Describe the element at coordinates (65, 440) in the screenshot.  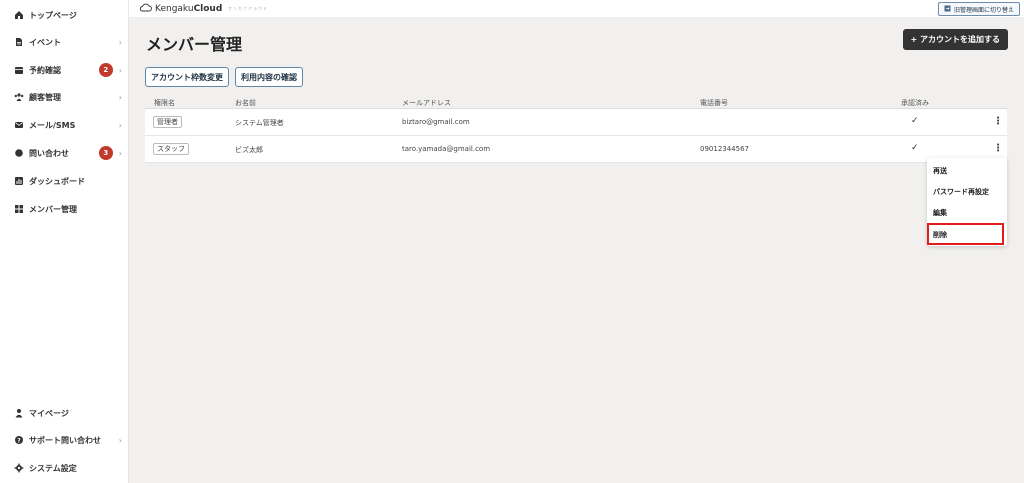
I see `sidebar-item-label: サポート問い合わせ` at that location.